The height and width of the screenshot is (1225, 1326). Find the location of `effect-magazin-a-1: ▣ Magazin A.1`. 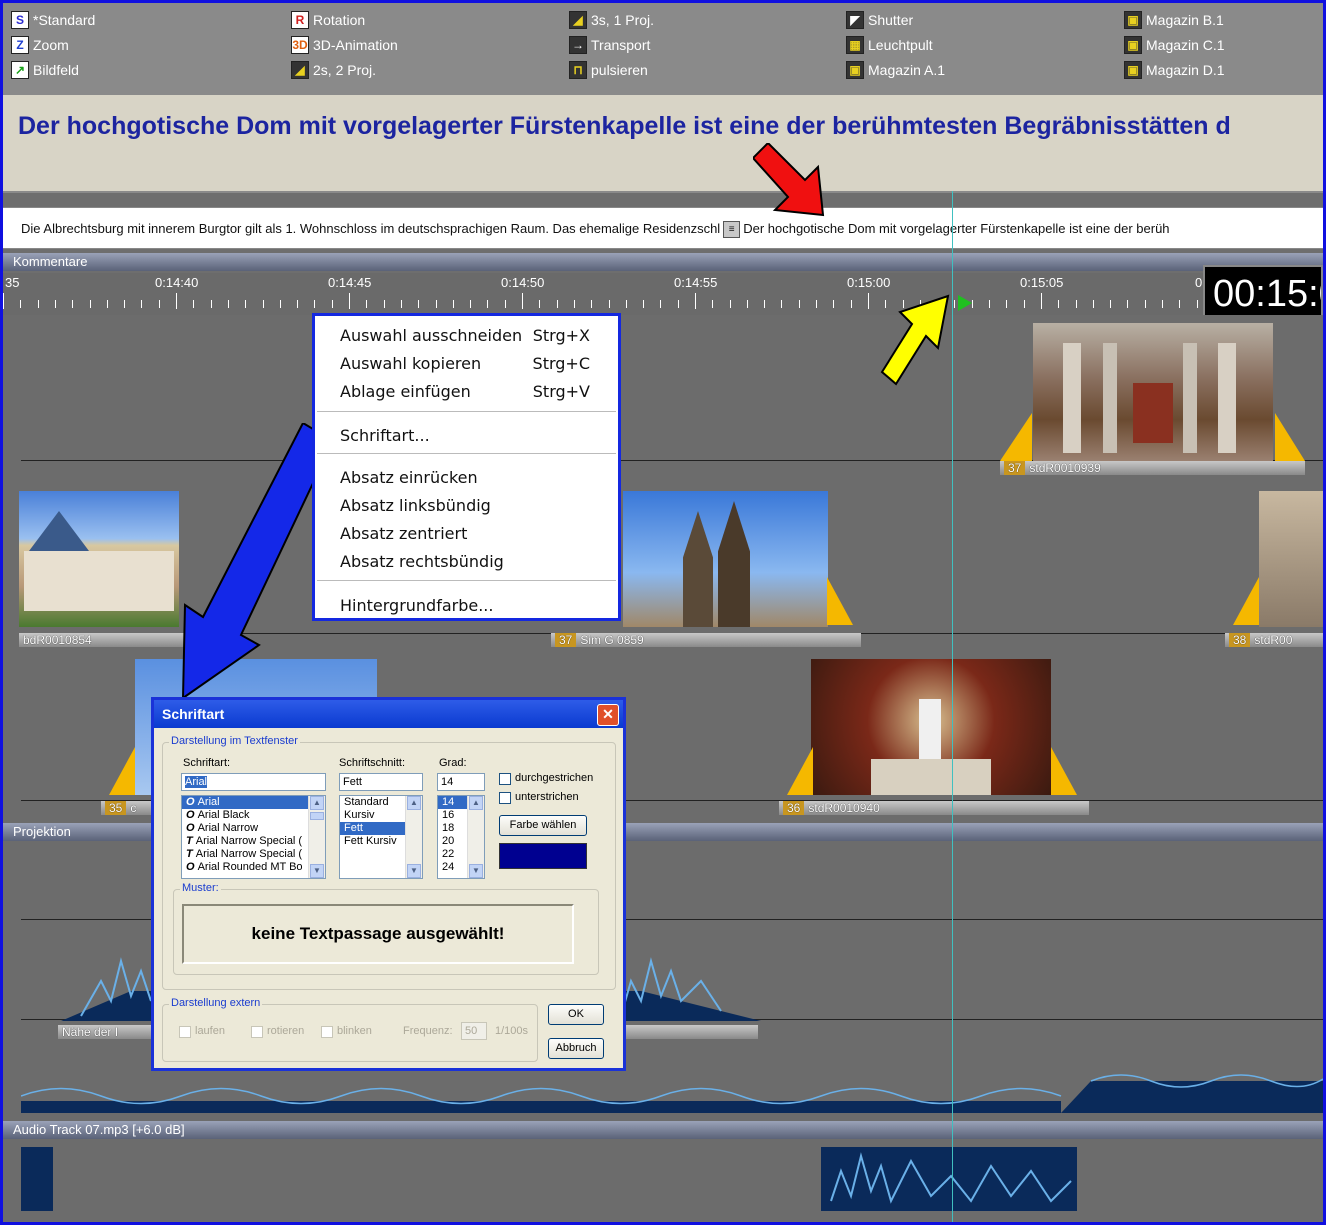

effect-magazin-a-1: ▣ Magazin A.1 is located at coordinates (895, 70).